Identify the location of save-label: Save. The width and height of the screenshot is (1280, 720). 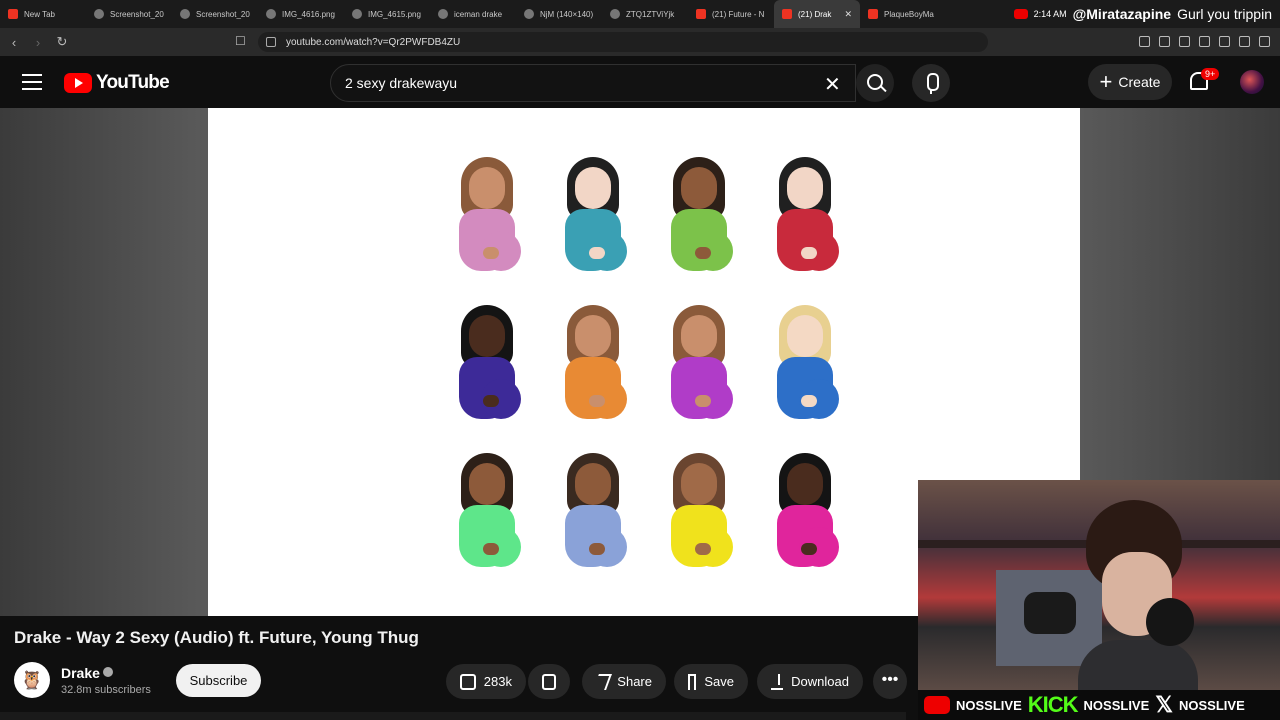
(719, 681).